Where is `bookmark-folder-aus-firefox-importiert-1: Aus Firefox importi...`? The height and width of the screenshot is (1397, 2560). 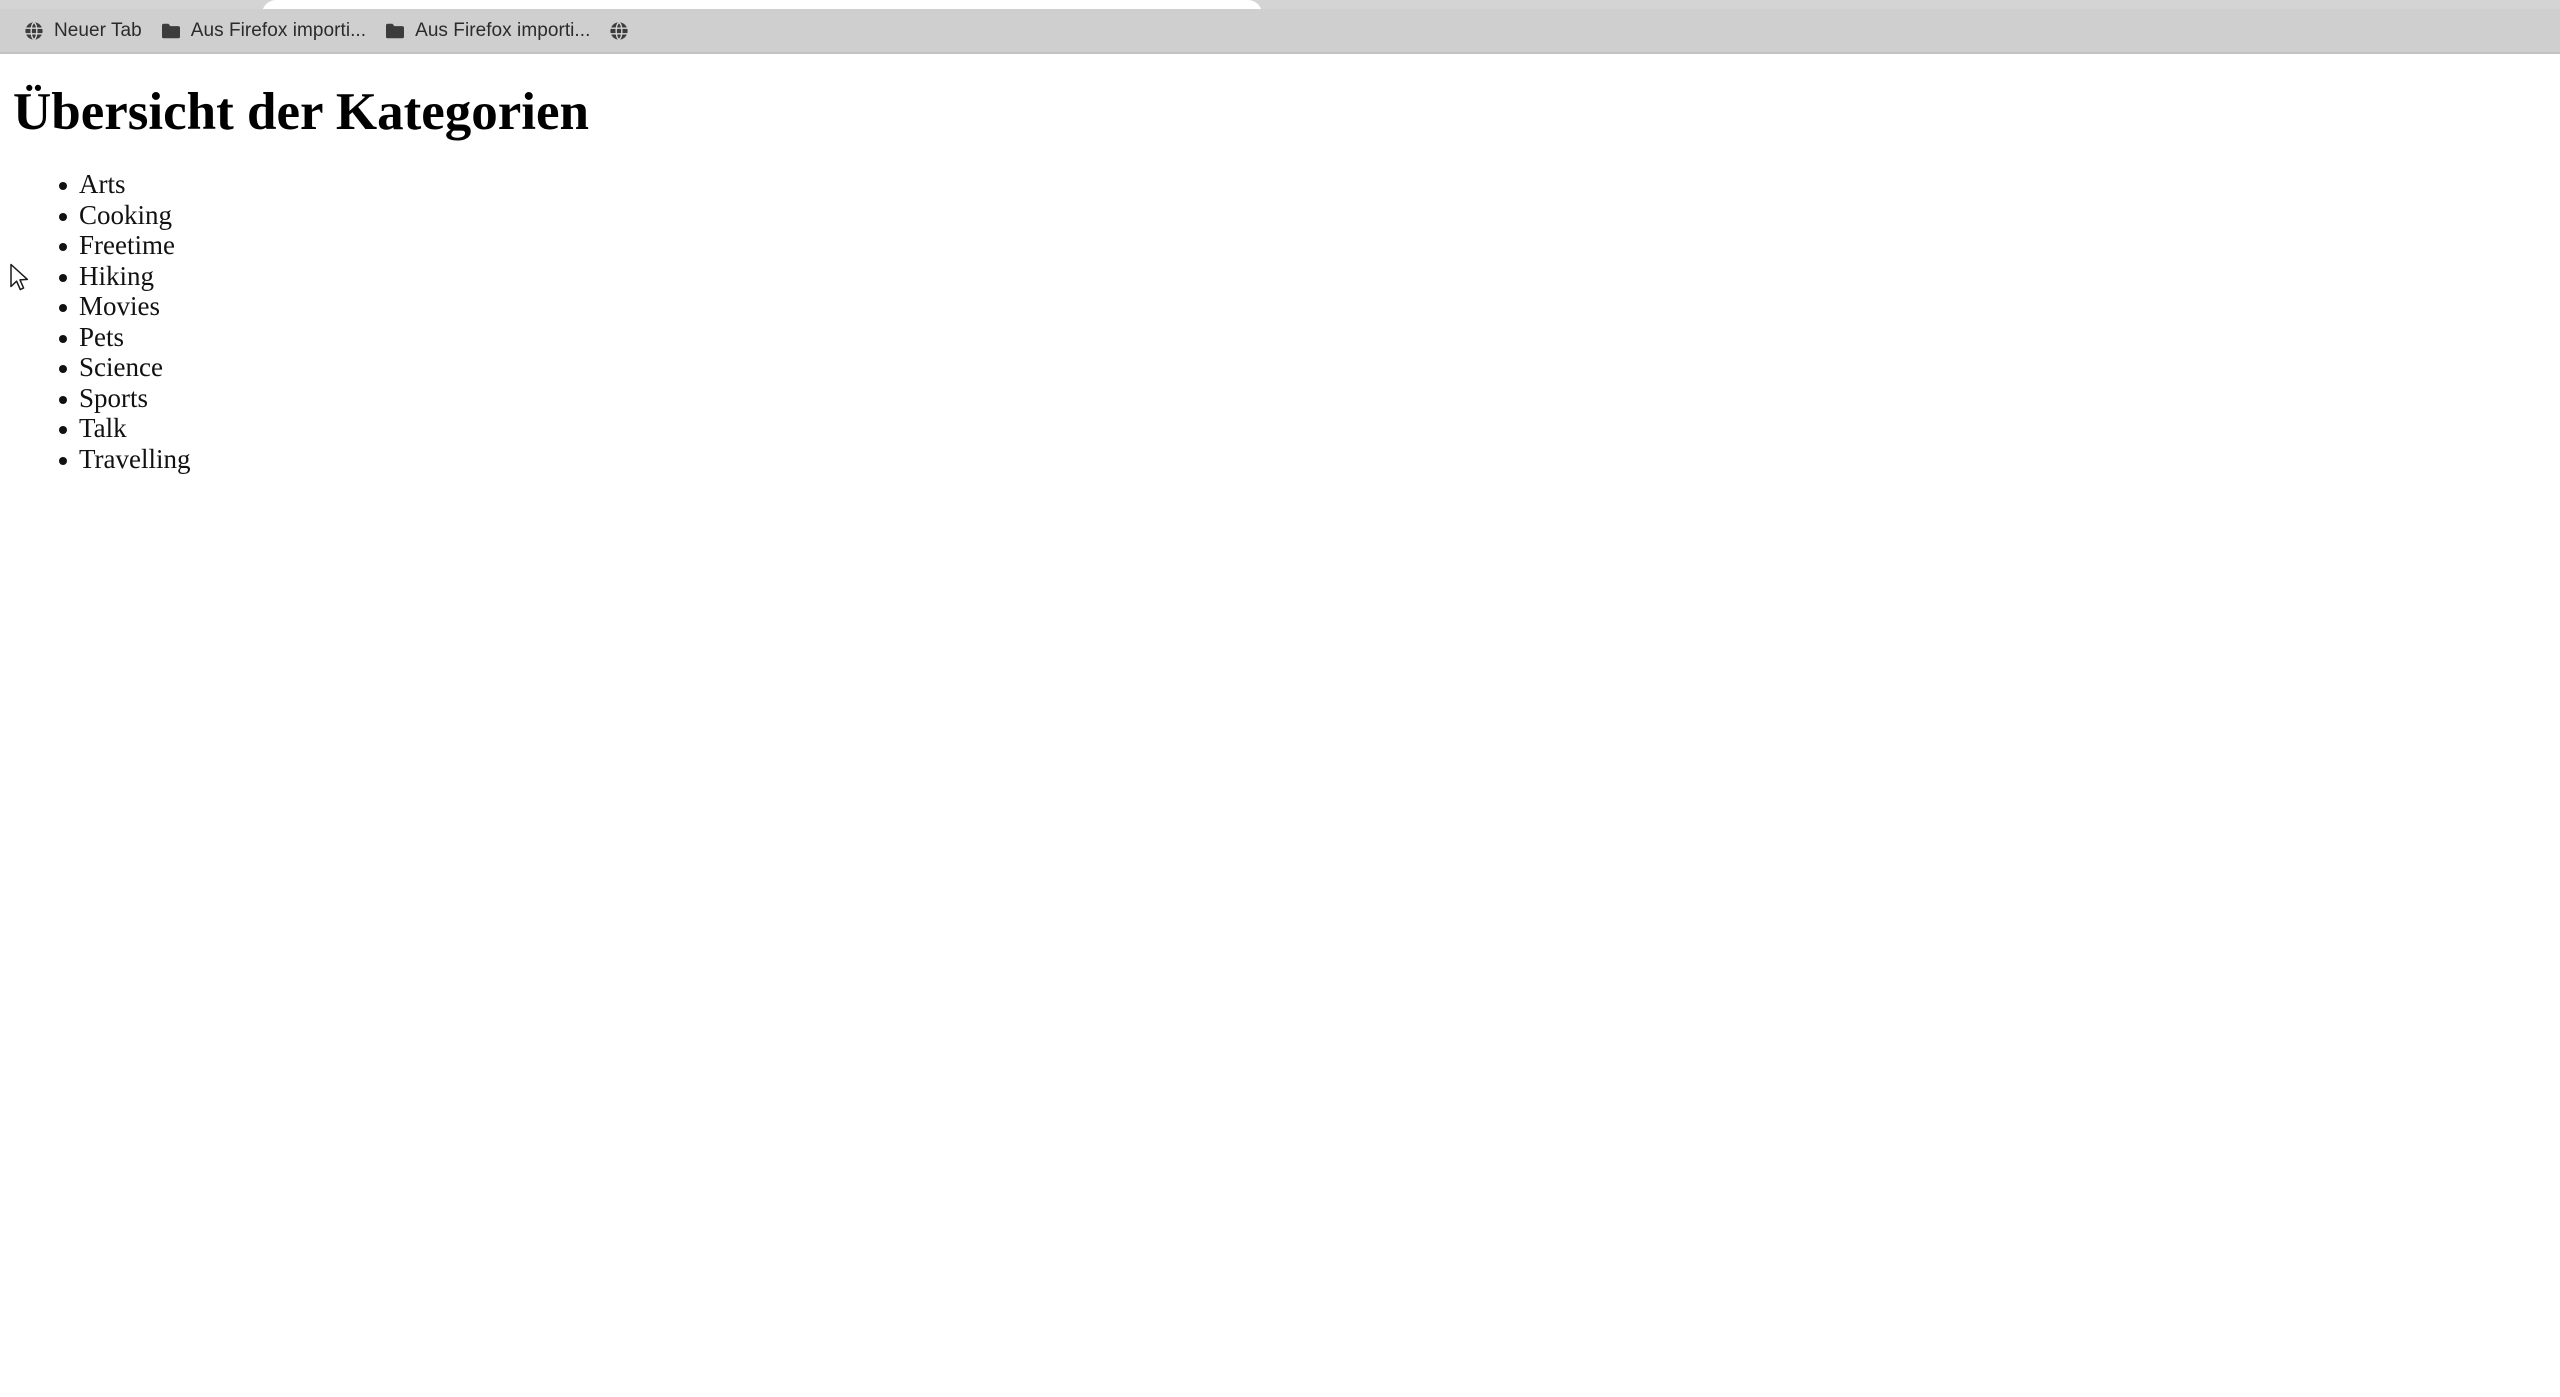
bookmark-folder-aus-firefox-importiert-1: Aus Firefox importi... is located at coordinates (263, 31).